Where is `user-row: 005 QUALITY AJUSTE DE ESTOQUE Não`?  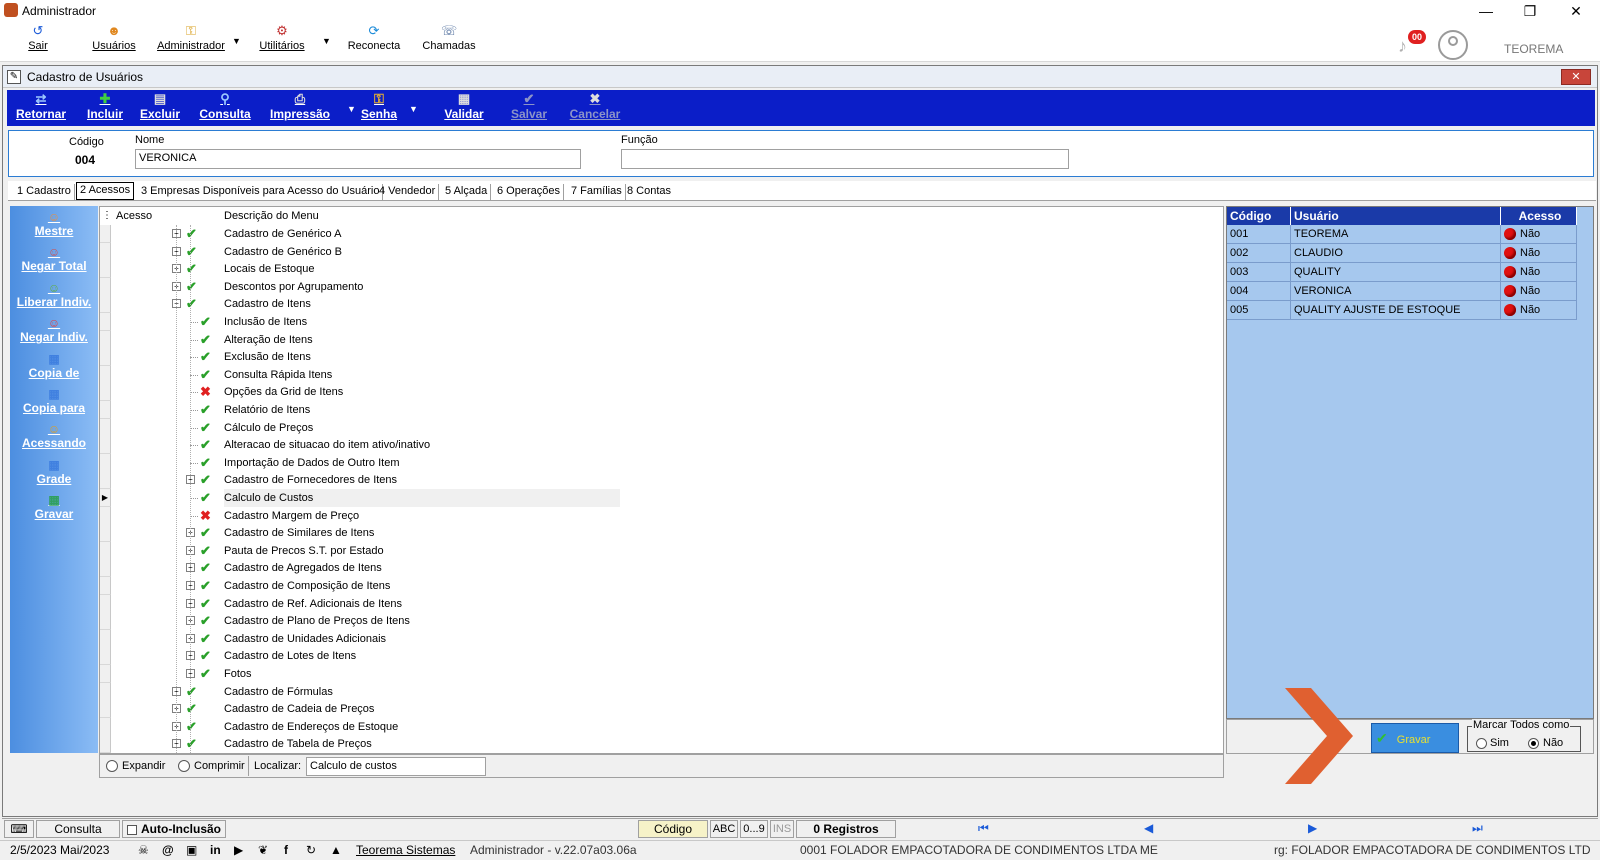
user-row: 005 QUALITY AJUSTE DE ESTOQUE Não is located at coordinates (1402, 310).